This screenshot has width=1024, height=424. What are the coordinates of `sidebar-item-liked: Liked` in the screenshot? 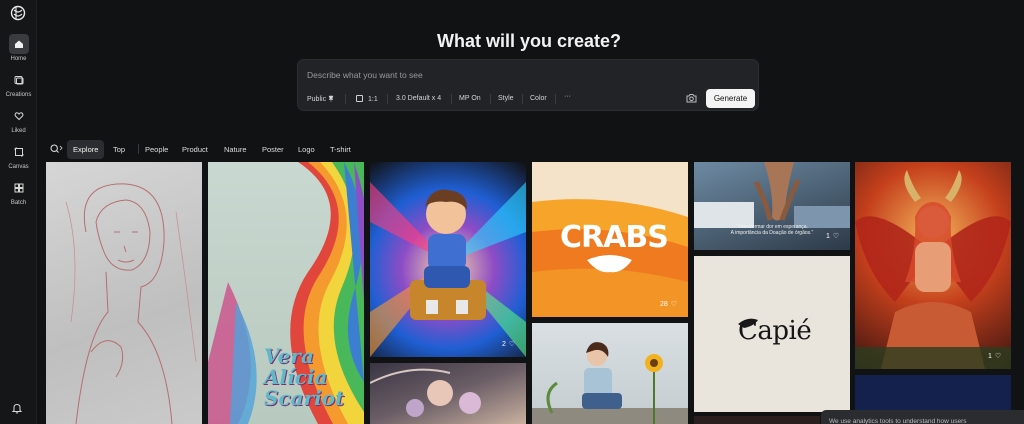 It's located at (18, 120).